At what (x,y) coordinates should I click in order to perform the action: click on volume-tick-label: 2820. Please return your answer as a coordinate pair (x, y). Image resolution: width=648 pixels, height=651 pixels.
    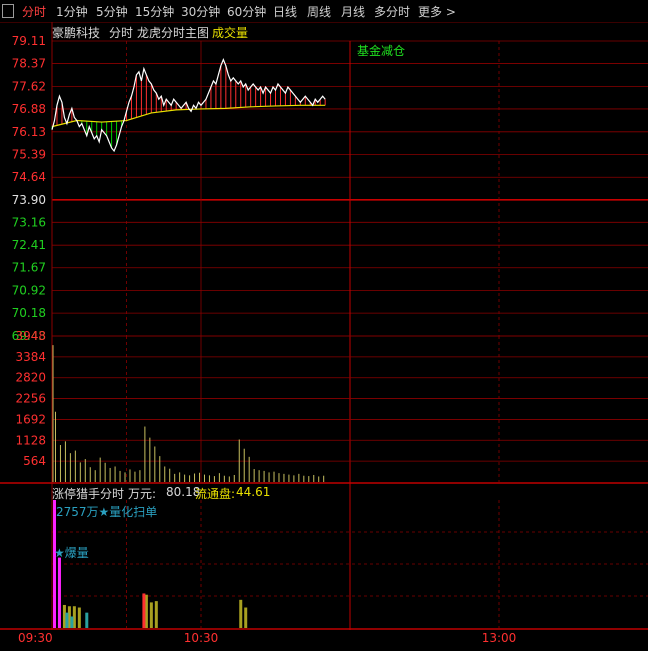
    Looking at the image, I should click on (30, 378).